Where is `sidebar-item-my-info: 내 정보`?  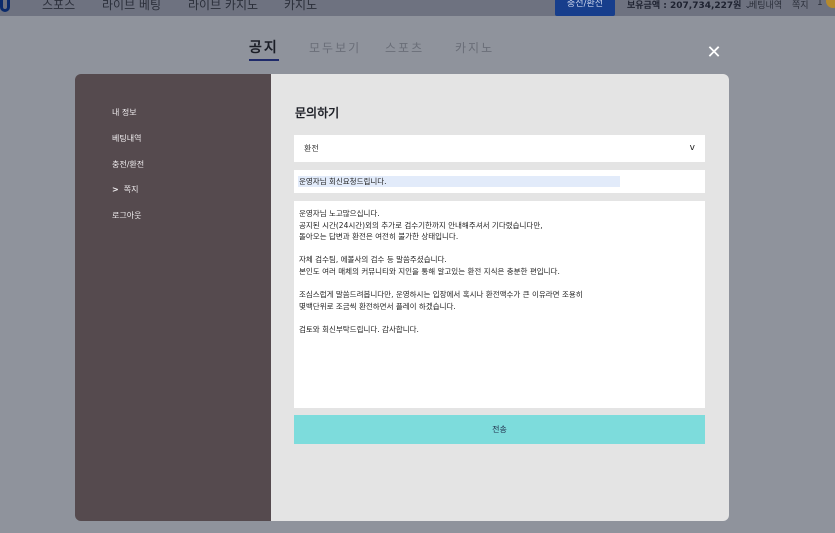
sidebar-item-my-info: 내 정보 is located at coordinates (124, 112).